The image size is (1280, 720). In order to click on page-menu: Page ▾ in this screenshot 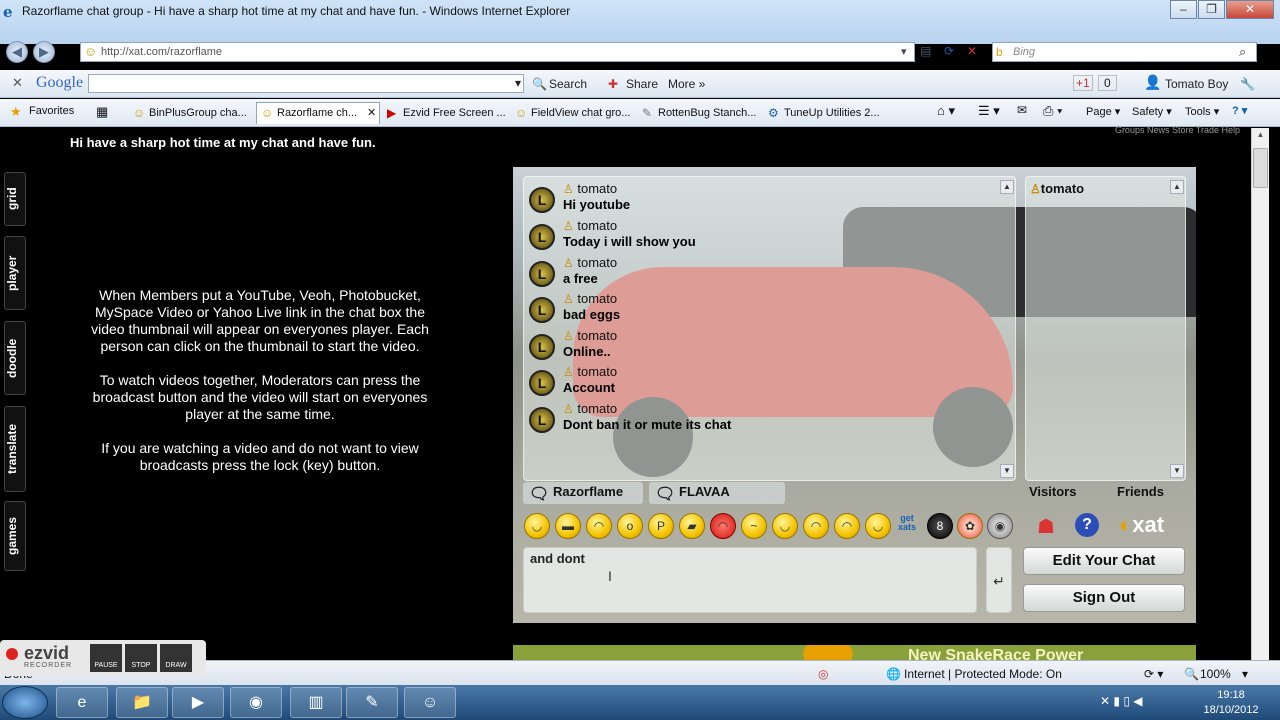, I will do `click(1103, 111)`.